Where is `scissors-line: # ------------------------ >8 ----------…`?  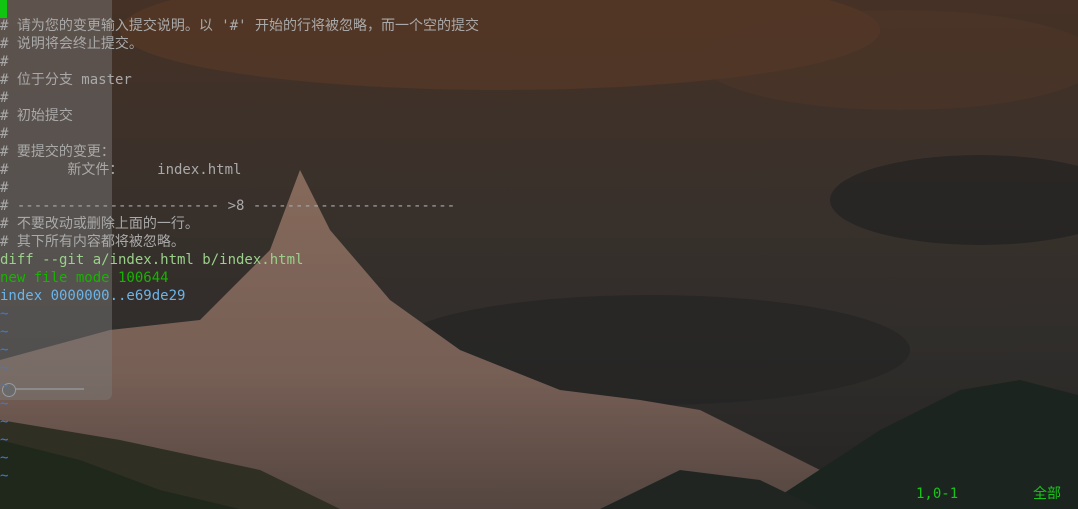
scissors-line: # ------------------------ >8 ----------… is located at coordinates (228, 206).